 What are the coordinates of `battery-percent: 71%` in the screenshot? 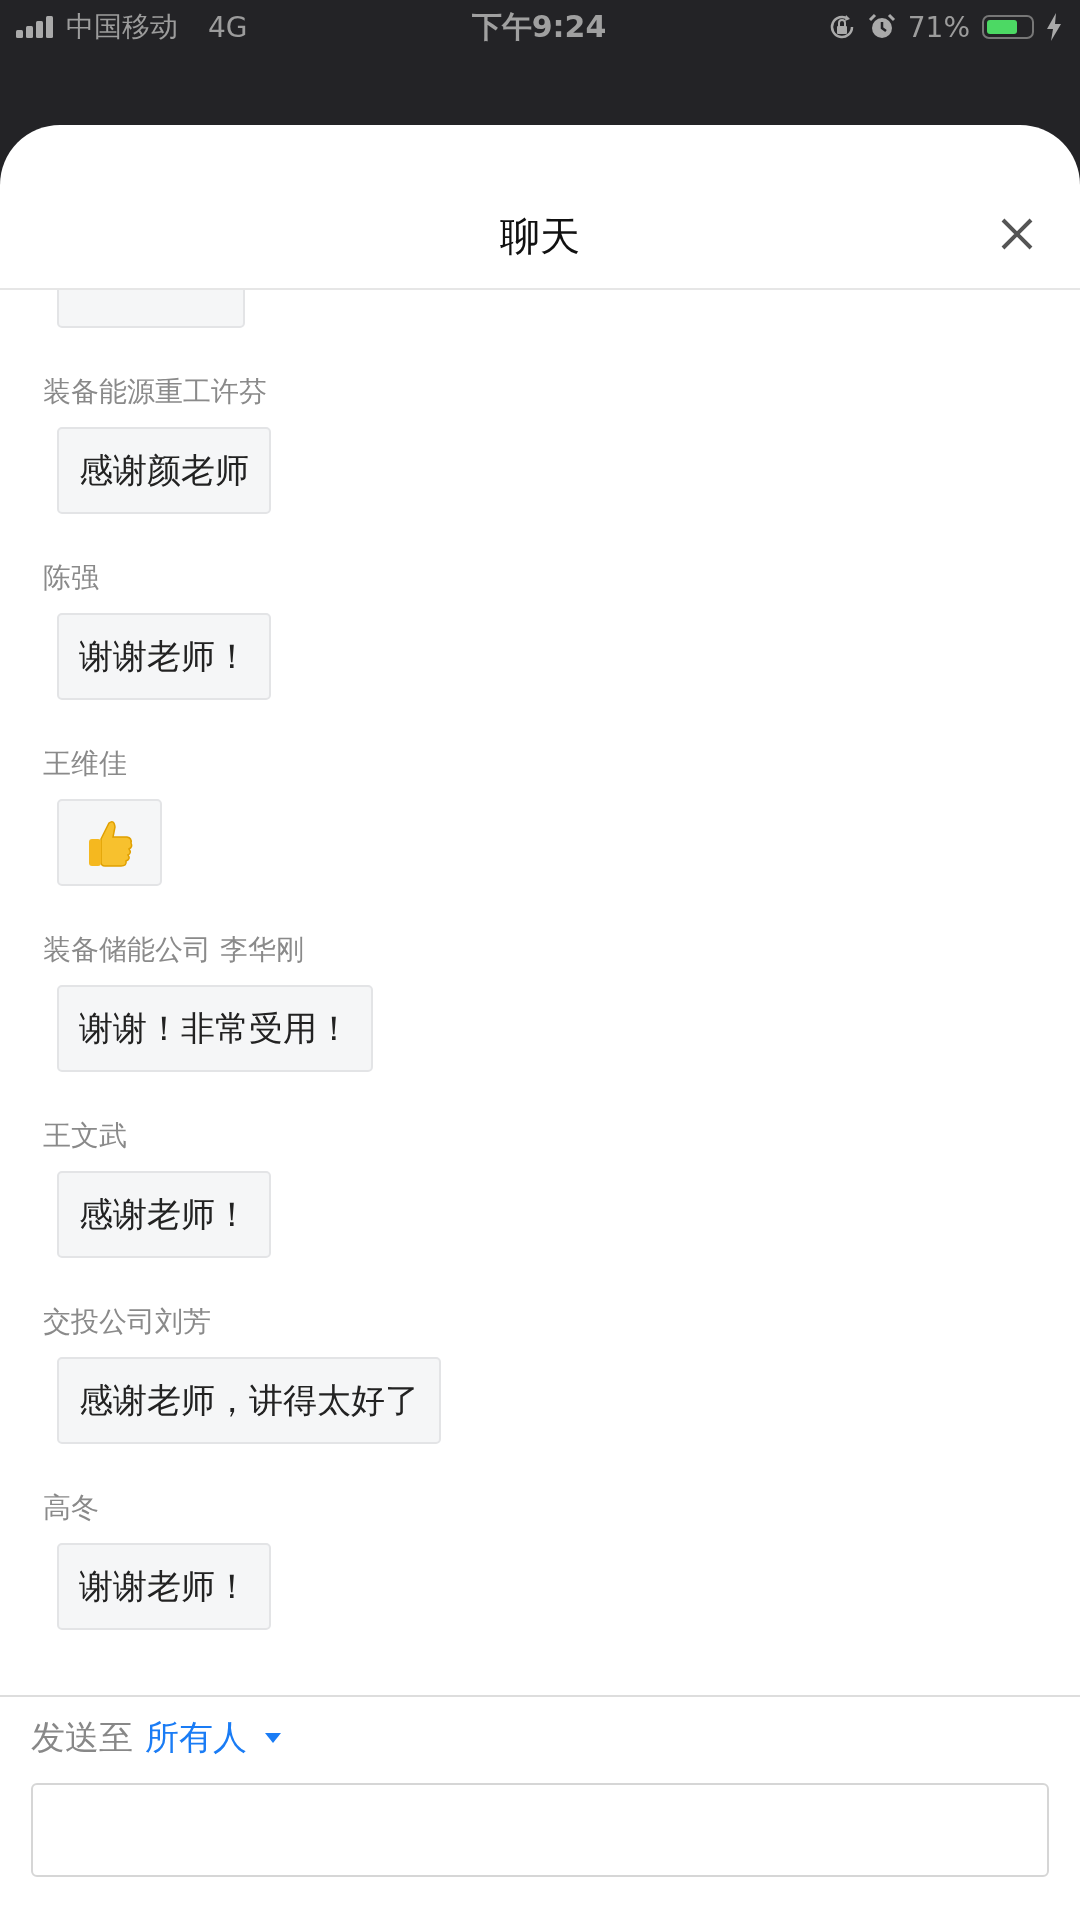 It's located at (938, 27).